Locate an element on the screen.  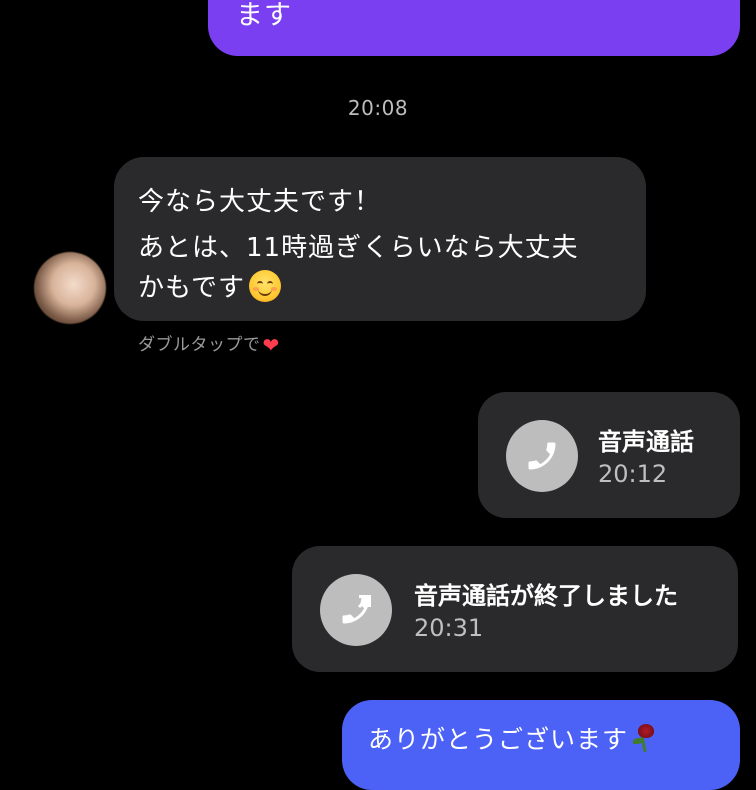
message-line: あとは、11時過ぎくらいなら大丈夫 is located at coordinates (358, 248).